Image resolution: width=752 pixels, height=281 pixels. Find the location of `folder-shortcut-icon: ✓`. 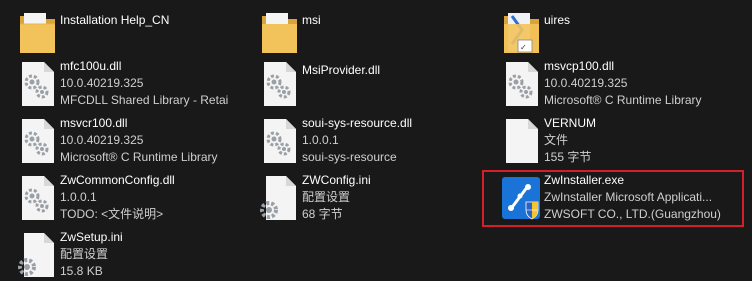

folder-shortcut-icon: ✓ is located at coordinates (522, 34).